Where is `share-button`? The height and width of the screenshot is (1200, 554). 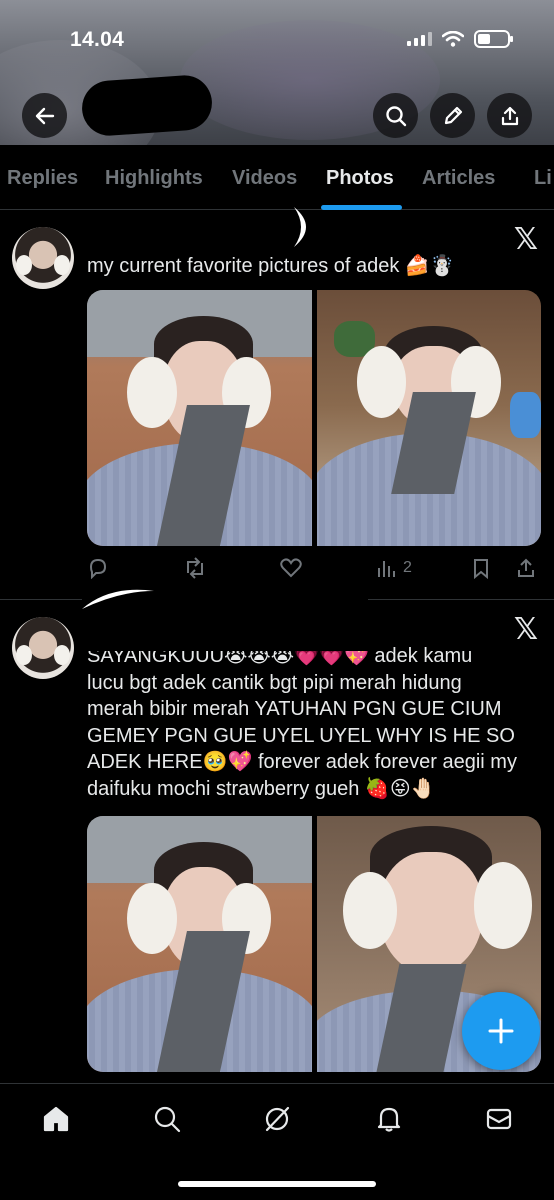 share-button is located at coordinates (509, 115).